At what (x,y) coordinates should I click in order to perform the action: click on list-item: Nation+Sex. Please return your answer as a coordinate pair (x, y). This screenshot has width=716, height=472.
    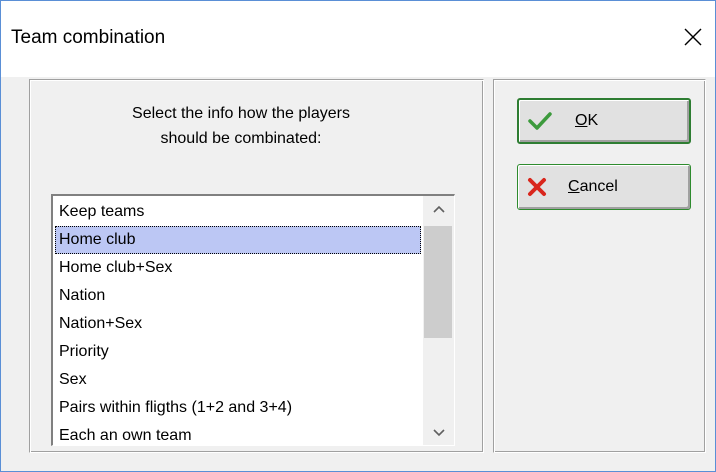
    Looking at the image, I should click on (238, 324).